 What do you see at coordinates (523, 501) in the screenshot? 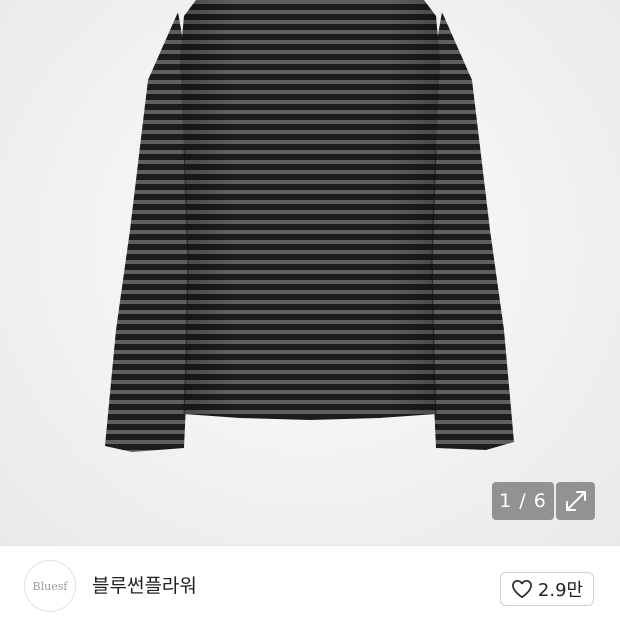
I see `image-page-counter: 1 / 6` at bounding box center [523, 501].